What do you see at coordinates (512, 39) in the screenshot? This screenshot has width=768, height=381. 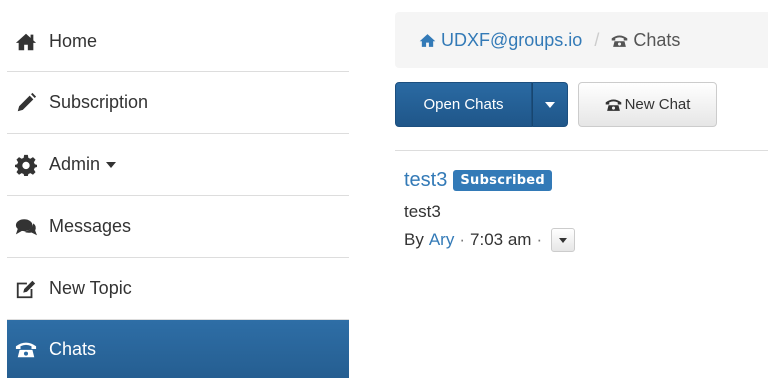 I see `breadcrumb-group-label: UDXF@groups.io` at bounding box center [512, 39].